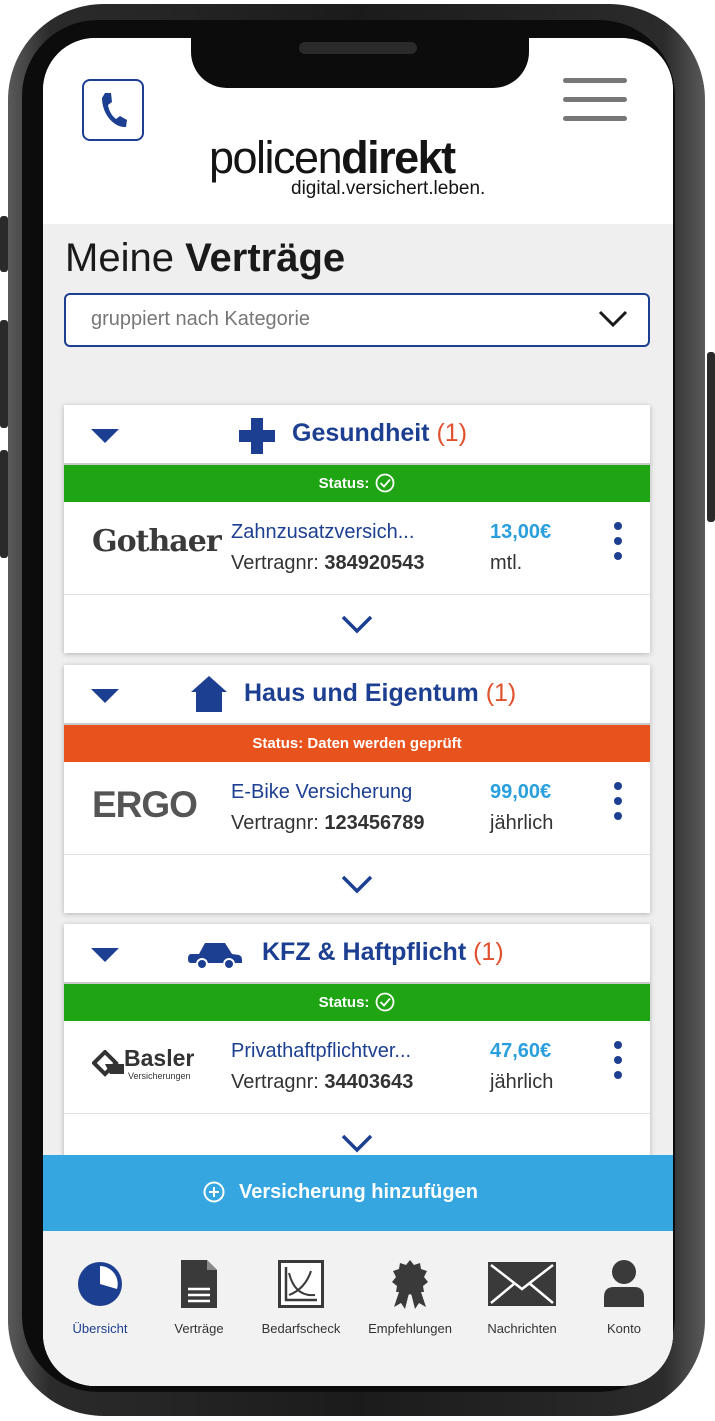 The height and width of the screenshot is (1421, 715). What do you see at coordinates (199, 1284) in the screenshot?
I see `document-icon` at bounding box center [199, 1284].